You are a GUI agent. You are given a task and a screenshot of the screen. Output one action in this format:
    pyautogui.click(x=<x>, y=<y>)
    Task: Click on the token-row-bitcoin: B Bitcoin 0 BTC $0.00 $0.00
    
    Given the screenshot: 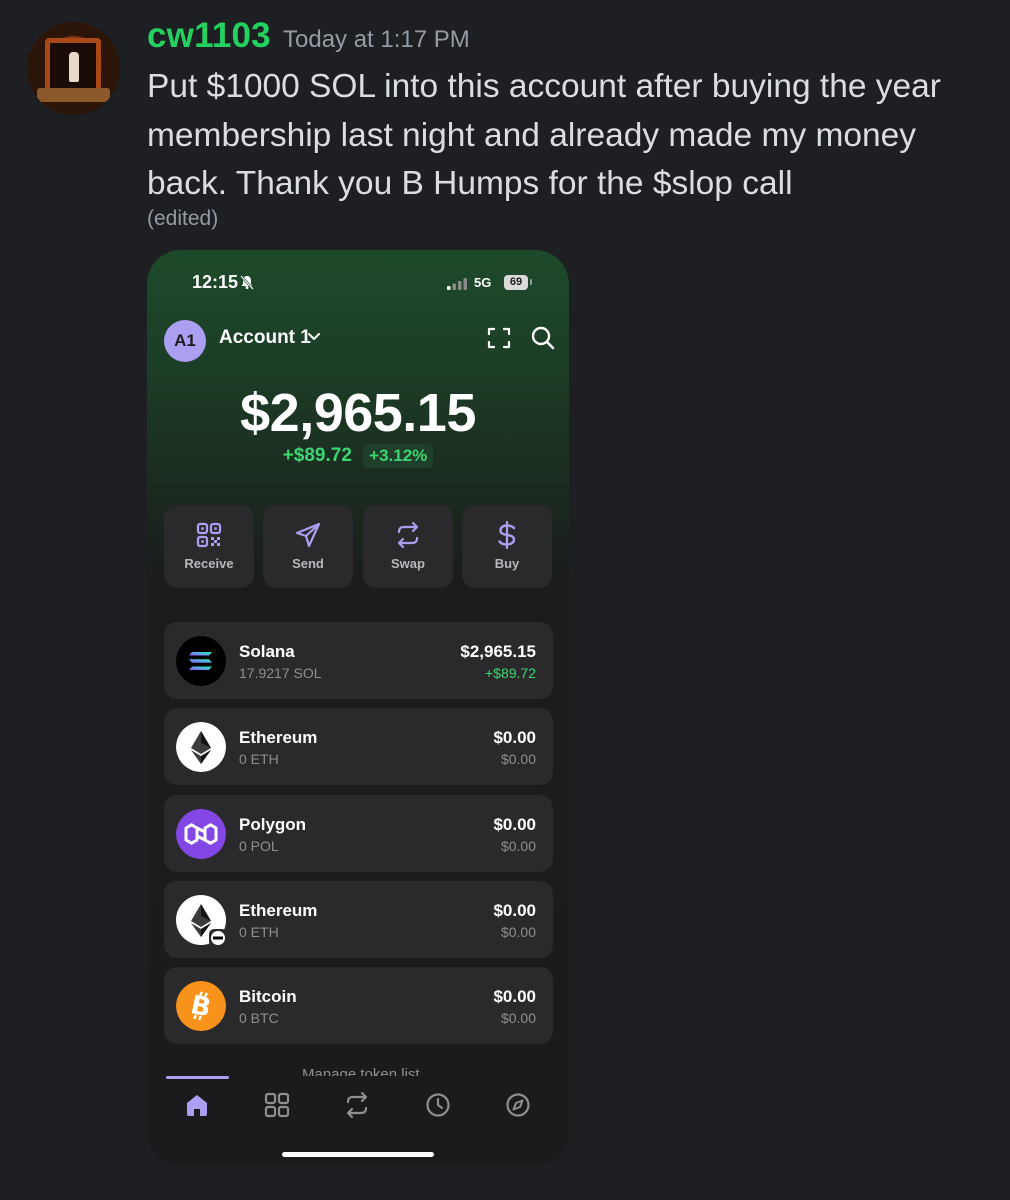 What is the action you would take?
    pyautogui.click(x=358, y=1005)
    